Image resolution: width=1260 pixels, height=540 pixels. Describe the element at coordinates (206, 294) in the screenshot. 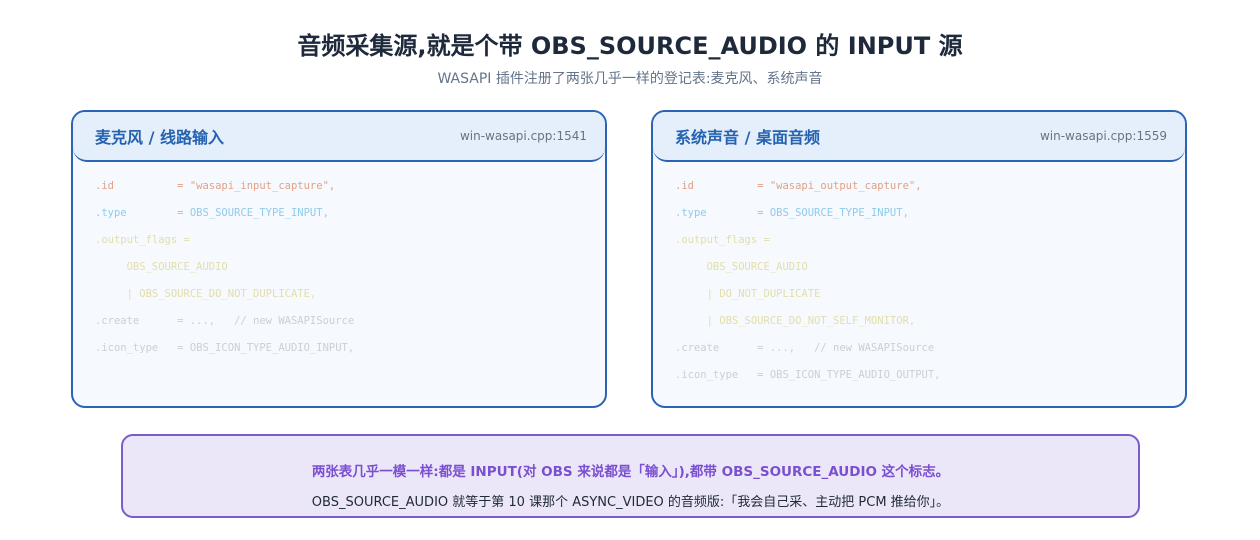

I see `code-line: | OBS_SOURCE_DO_NOT_DUPLICATE,` at that location.